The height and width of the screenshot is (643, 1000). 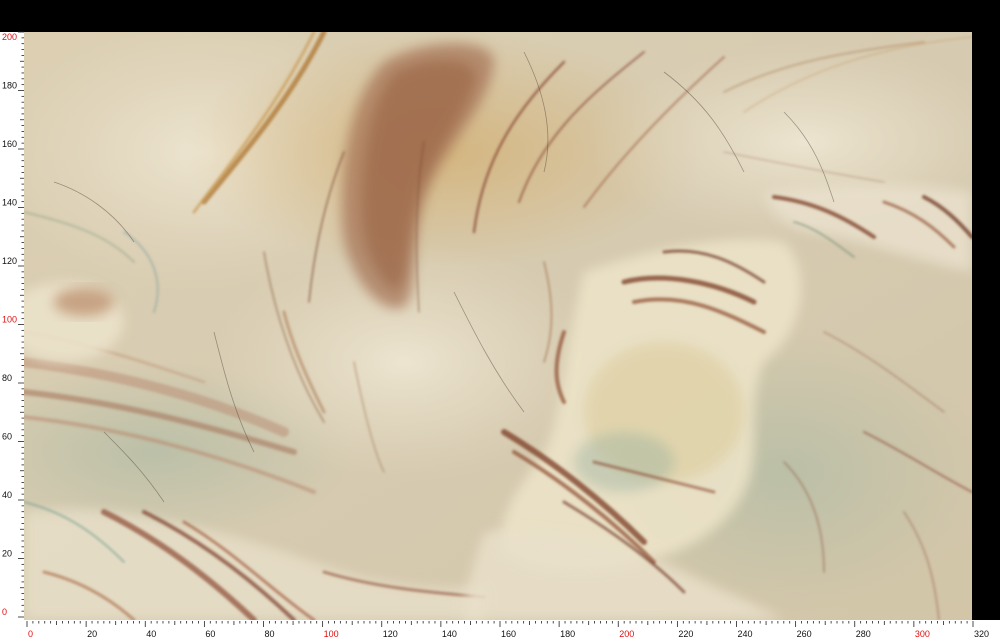 I want to click on left-ruler, so click(x=12, y=327).